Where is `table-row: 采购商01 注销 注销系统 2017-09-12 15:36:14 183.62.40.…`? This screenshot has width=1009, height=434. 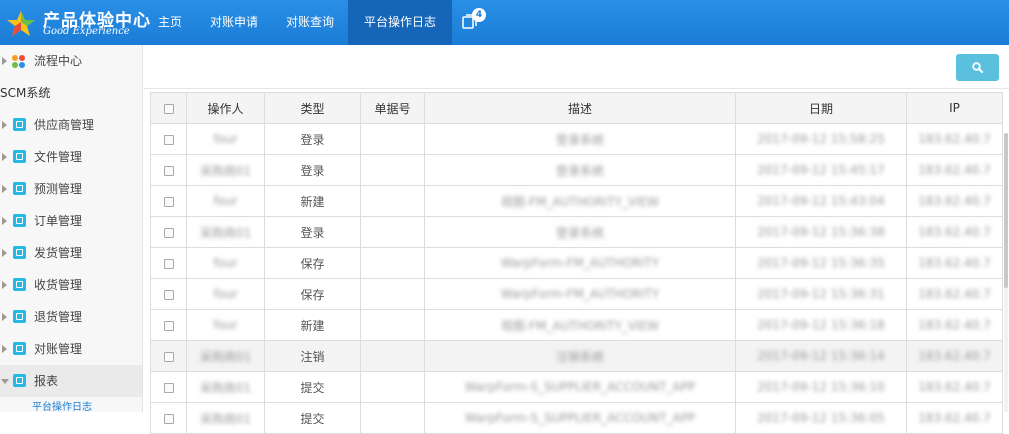
table-row: 采购商01 注销 注销系统 2017-09-12 15:36:14 183.62.40.… is located at coordinates (576, 356).